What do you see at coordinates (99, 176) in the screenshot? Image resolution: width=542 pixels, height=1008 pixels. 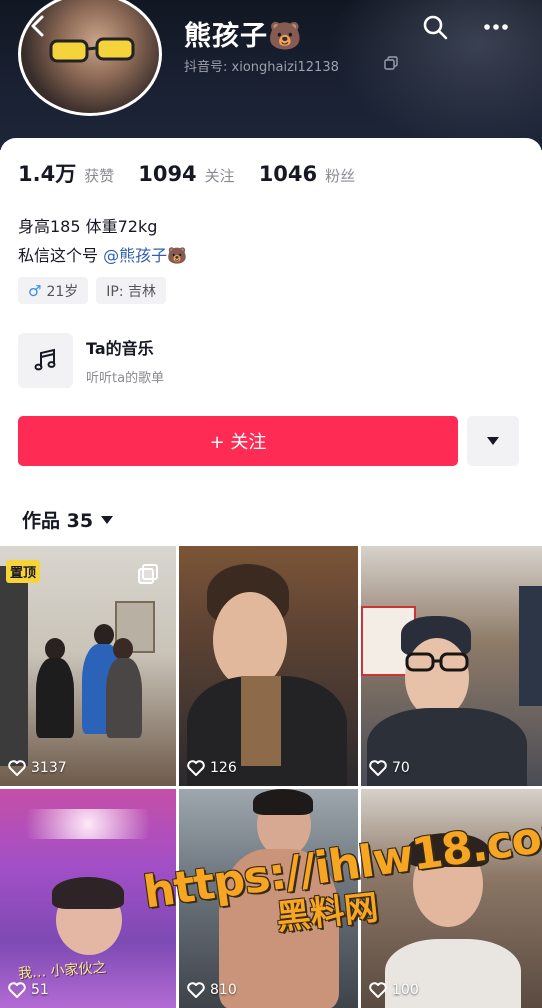 I see `stat-likes-label: 获赞` at bounding box center [99, 176].